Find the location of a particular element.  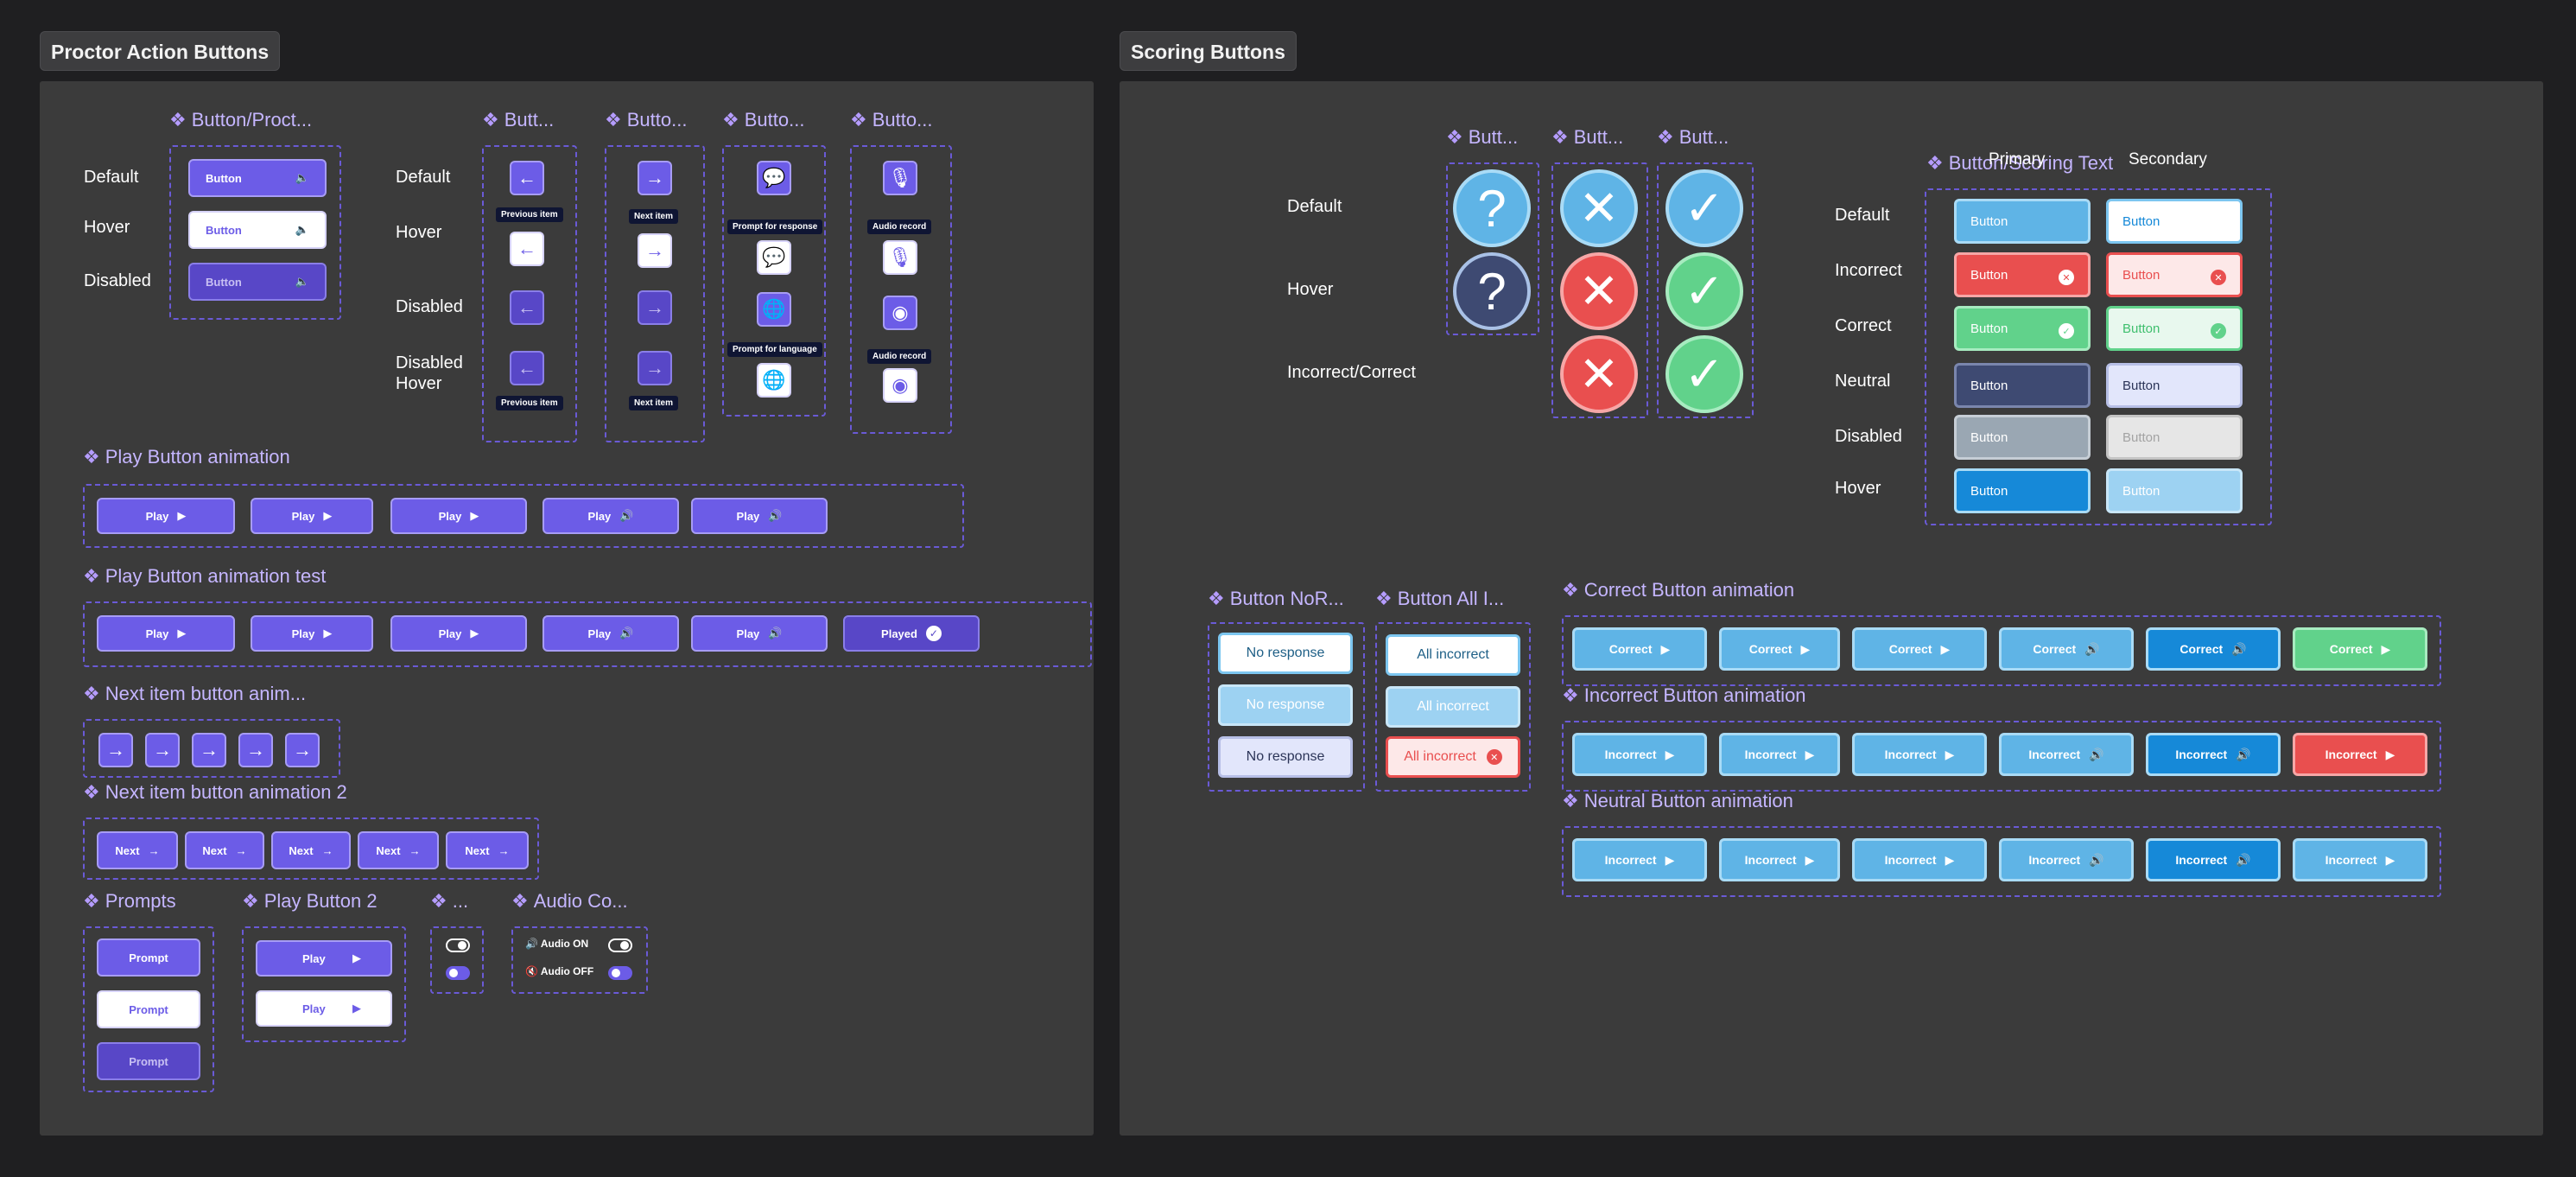

play-button-2-hover: Play ▶ is located at coordinates (324, 1009).